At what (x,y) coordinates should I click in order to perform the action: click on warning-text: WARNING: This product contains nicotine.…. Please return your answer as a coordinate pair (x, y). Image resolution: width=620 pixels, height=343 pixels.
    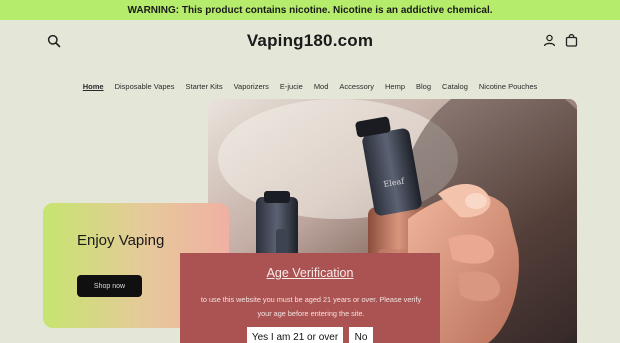
    Looking at the image, I should click on (310, 10).